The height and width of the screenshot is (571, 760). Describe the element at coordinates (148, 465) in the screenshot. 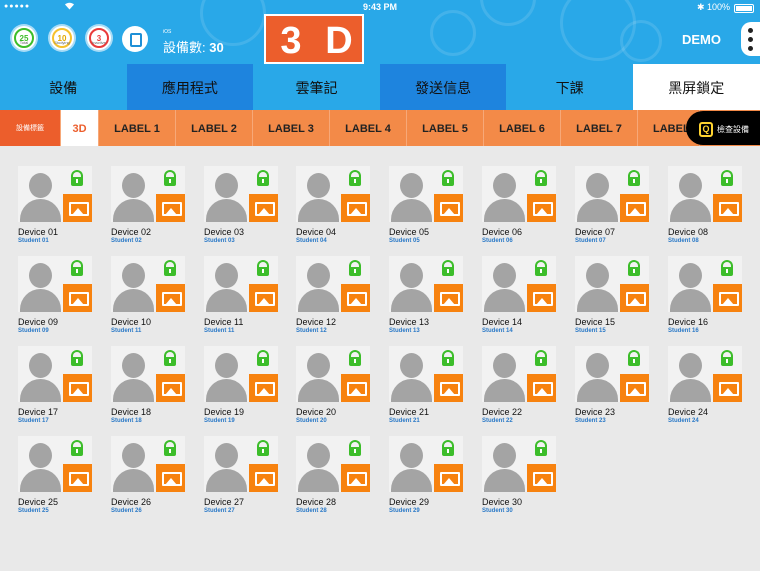

I see `device-card: Device 26 Student 26` at that location.